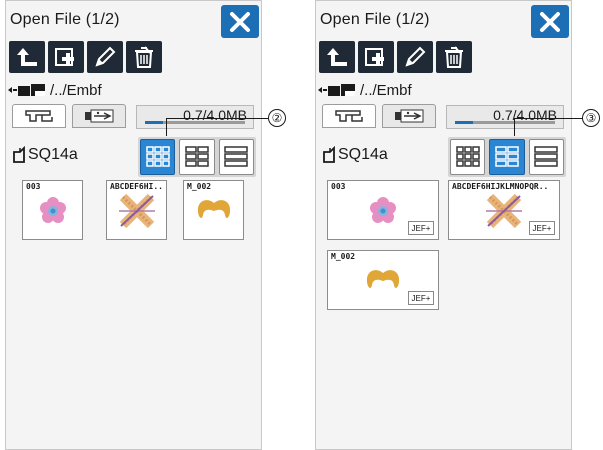 This screenshot has height=450, width=603. I want to click on file-item: M_002 JEF+, so click(383, 280).